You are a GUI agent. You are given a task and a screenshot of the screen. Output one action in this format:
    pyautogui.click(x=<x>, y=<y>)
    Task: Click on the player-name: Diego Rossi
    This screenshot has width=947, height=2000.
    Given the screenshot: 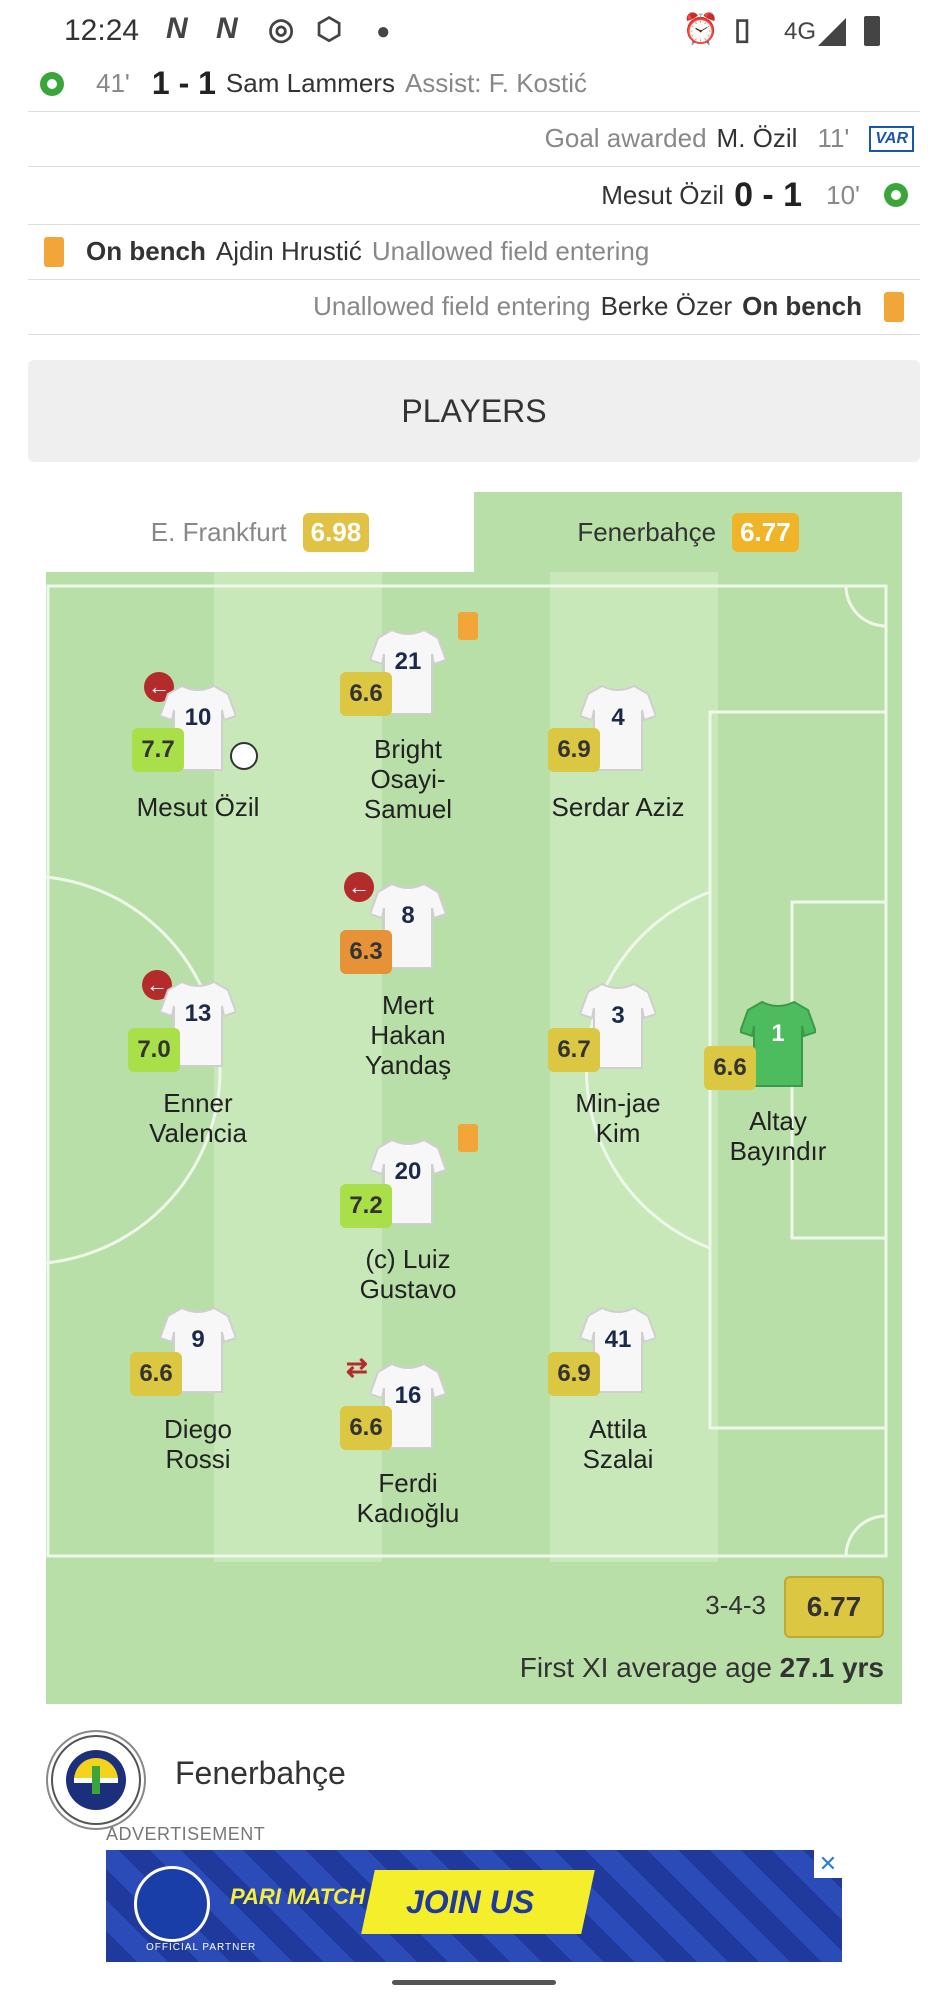 What is the action you would take?
    pyautogui.click(x=198, y=1444)
    